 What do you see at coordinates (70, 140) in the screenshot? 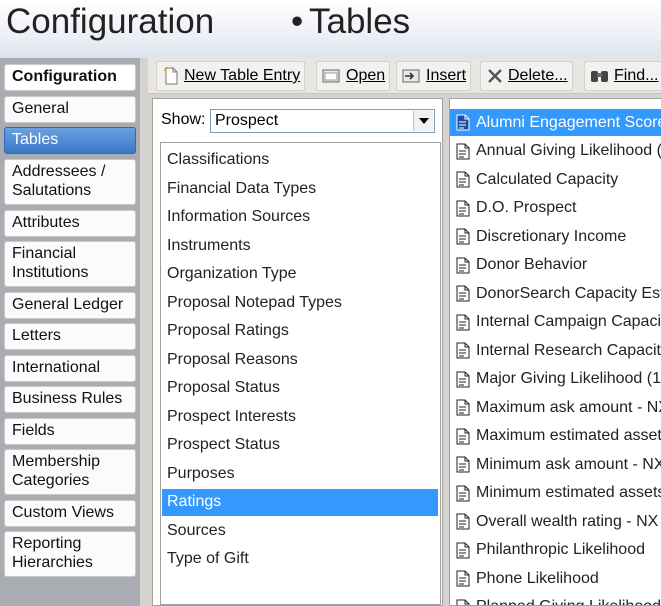
I see `sidebar-item-tables: Tables` at bounding box center [70, 140].